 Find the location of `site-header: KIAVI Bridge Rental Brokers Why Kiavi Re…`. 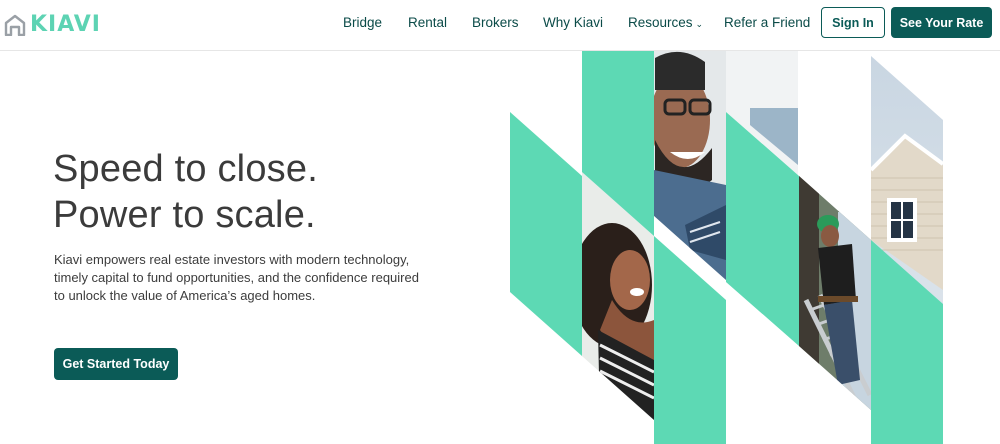

site-header: KIAVI Bridge Rental Brokers Why Kiavi Re… is located at coordinates (500, 25).